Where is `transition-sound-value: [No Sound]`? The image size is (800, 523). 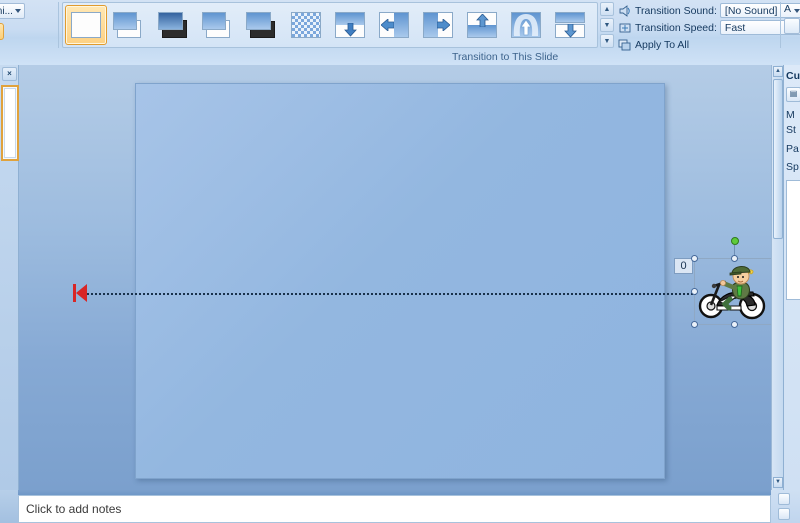 transition-sound-value: [No Sound] is located at coordinates (751, 11).